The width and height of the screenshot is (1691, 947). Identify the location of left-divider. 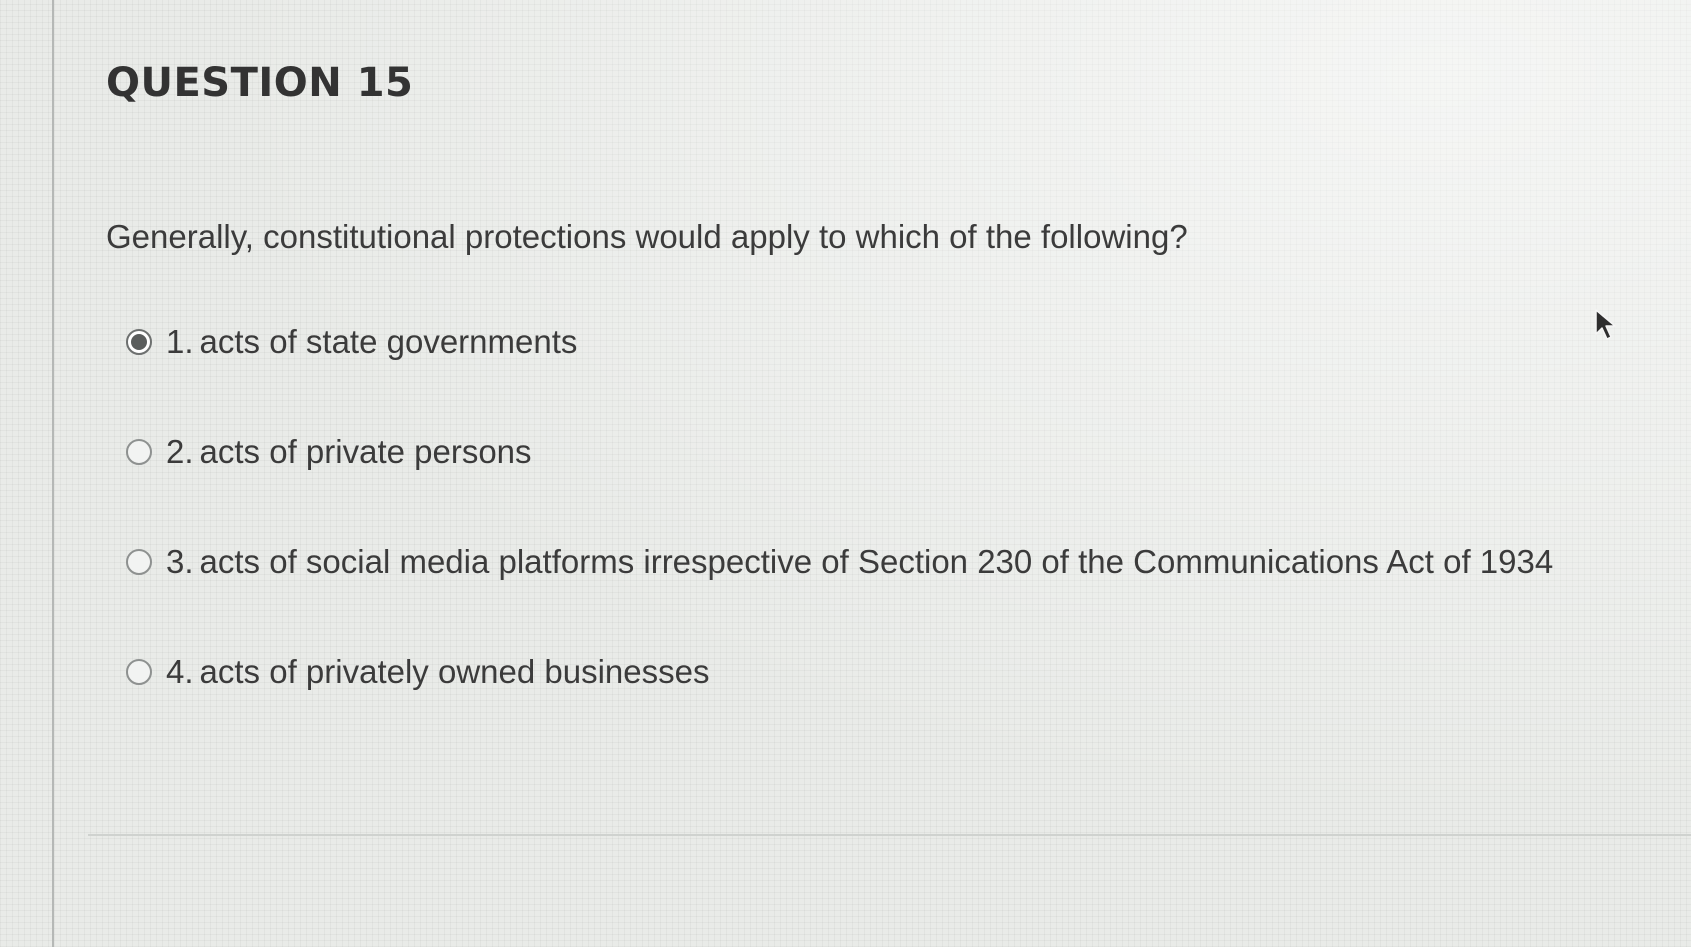
(53, 473).